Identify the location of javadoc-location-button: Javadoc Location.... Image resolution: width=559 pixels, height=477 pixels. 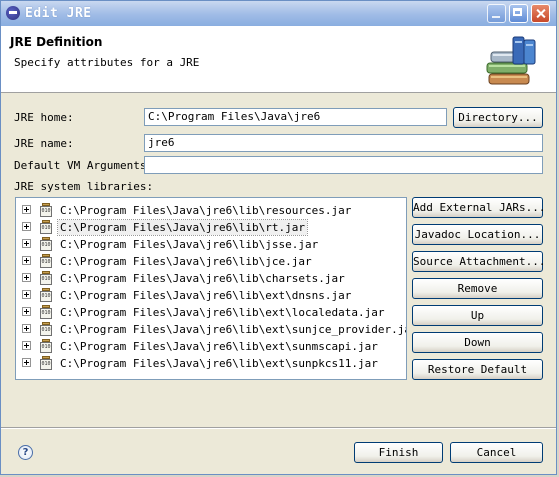
(477, 234).